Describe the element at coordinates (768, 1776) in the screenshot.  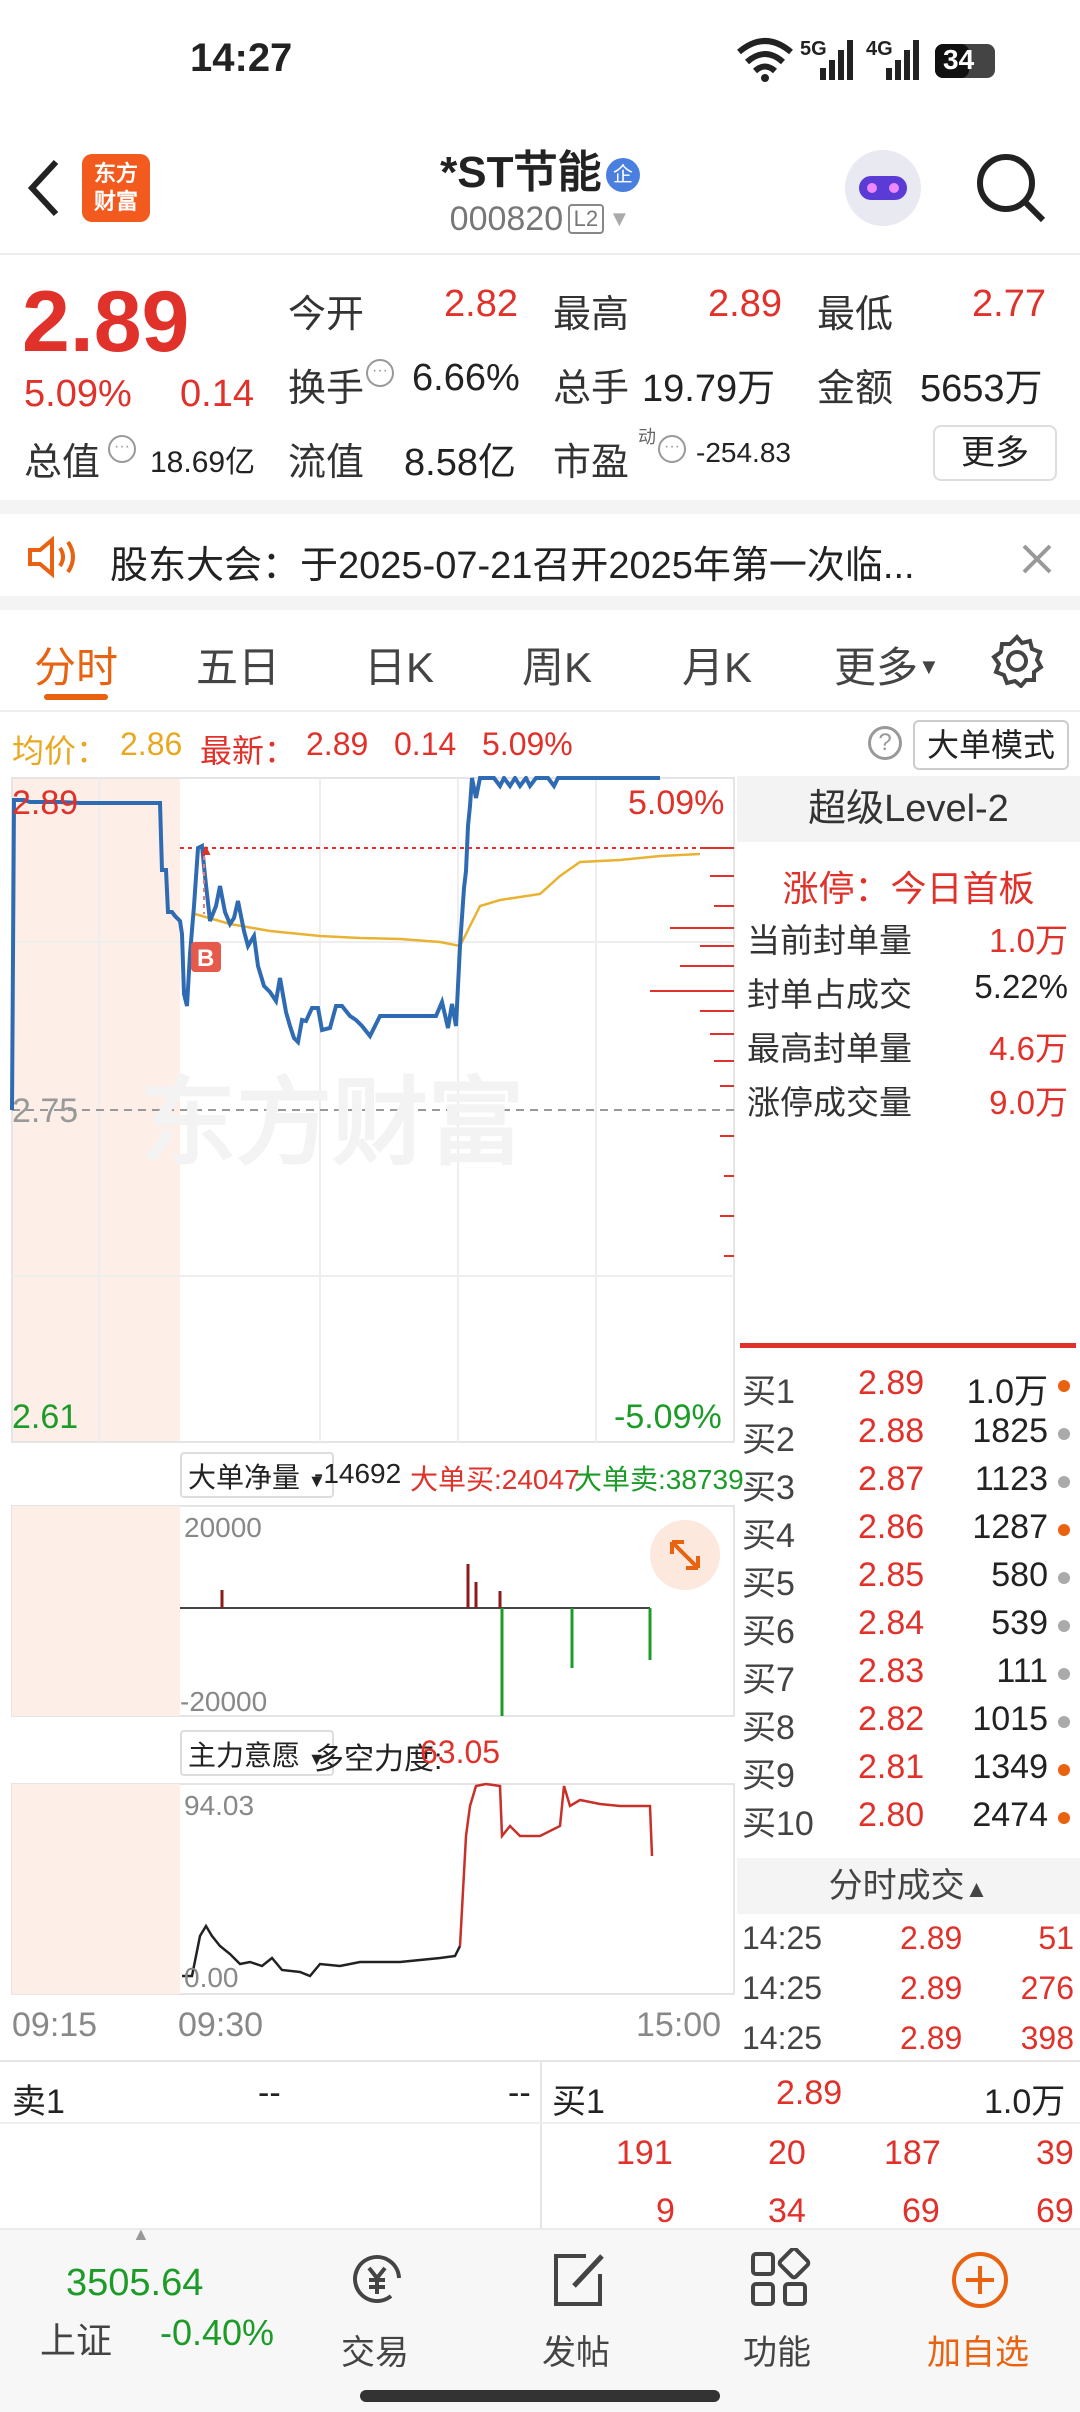
I see `orderbook-level: 买9` at that location.